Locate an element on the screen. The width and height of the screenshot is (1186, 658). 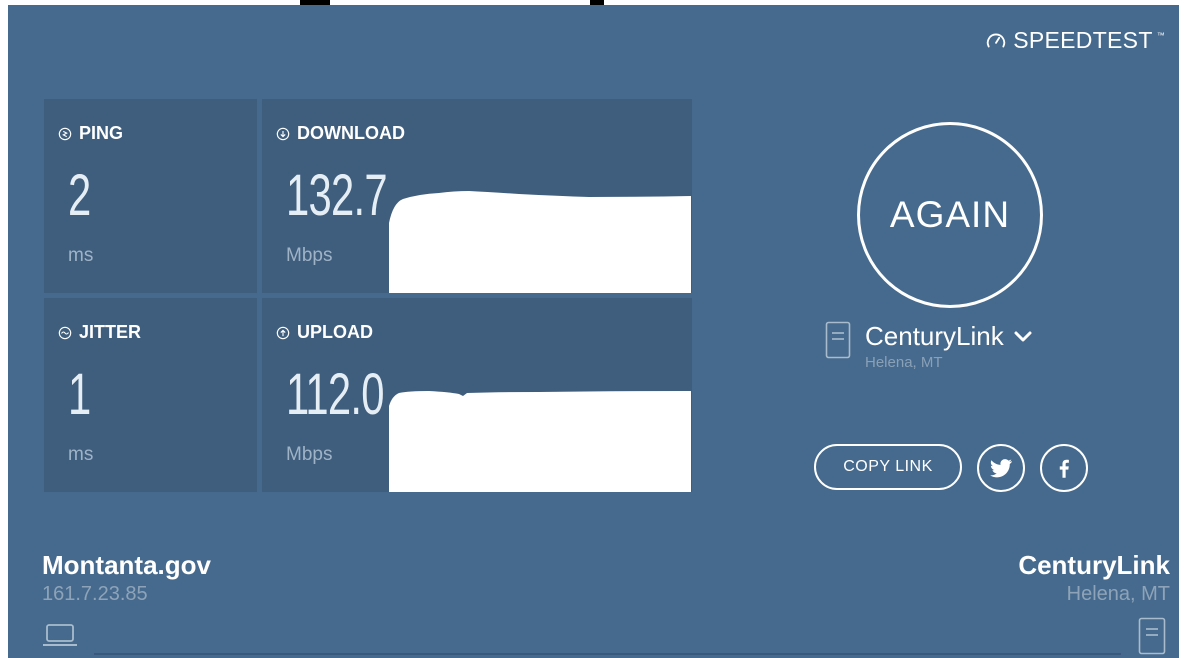
upload-value: 112.0 is located at coordinates (335, 394).